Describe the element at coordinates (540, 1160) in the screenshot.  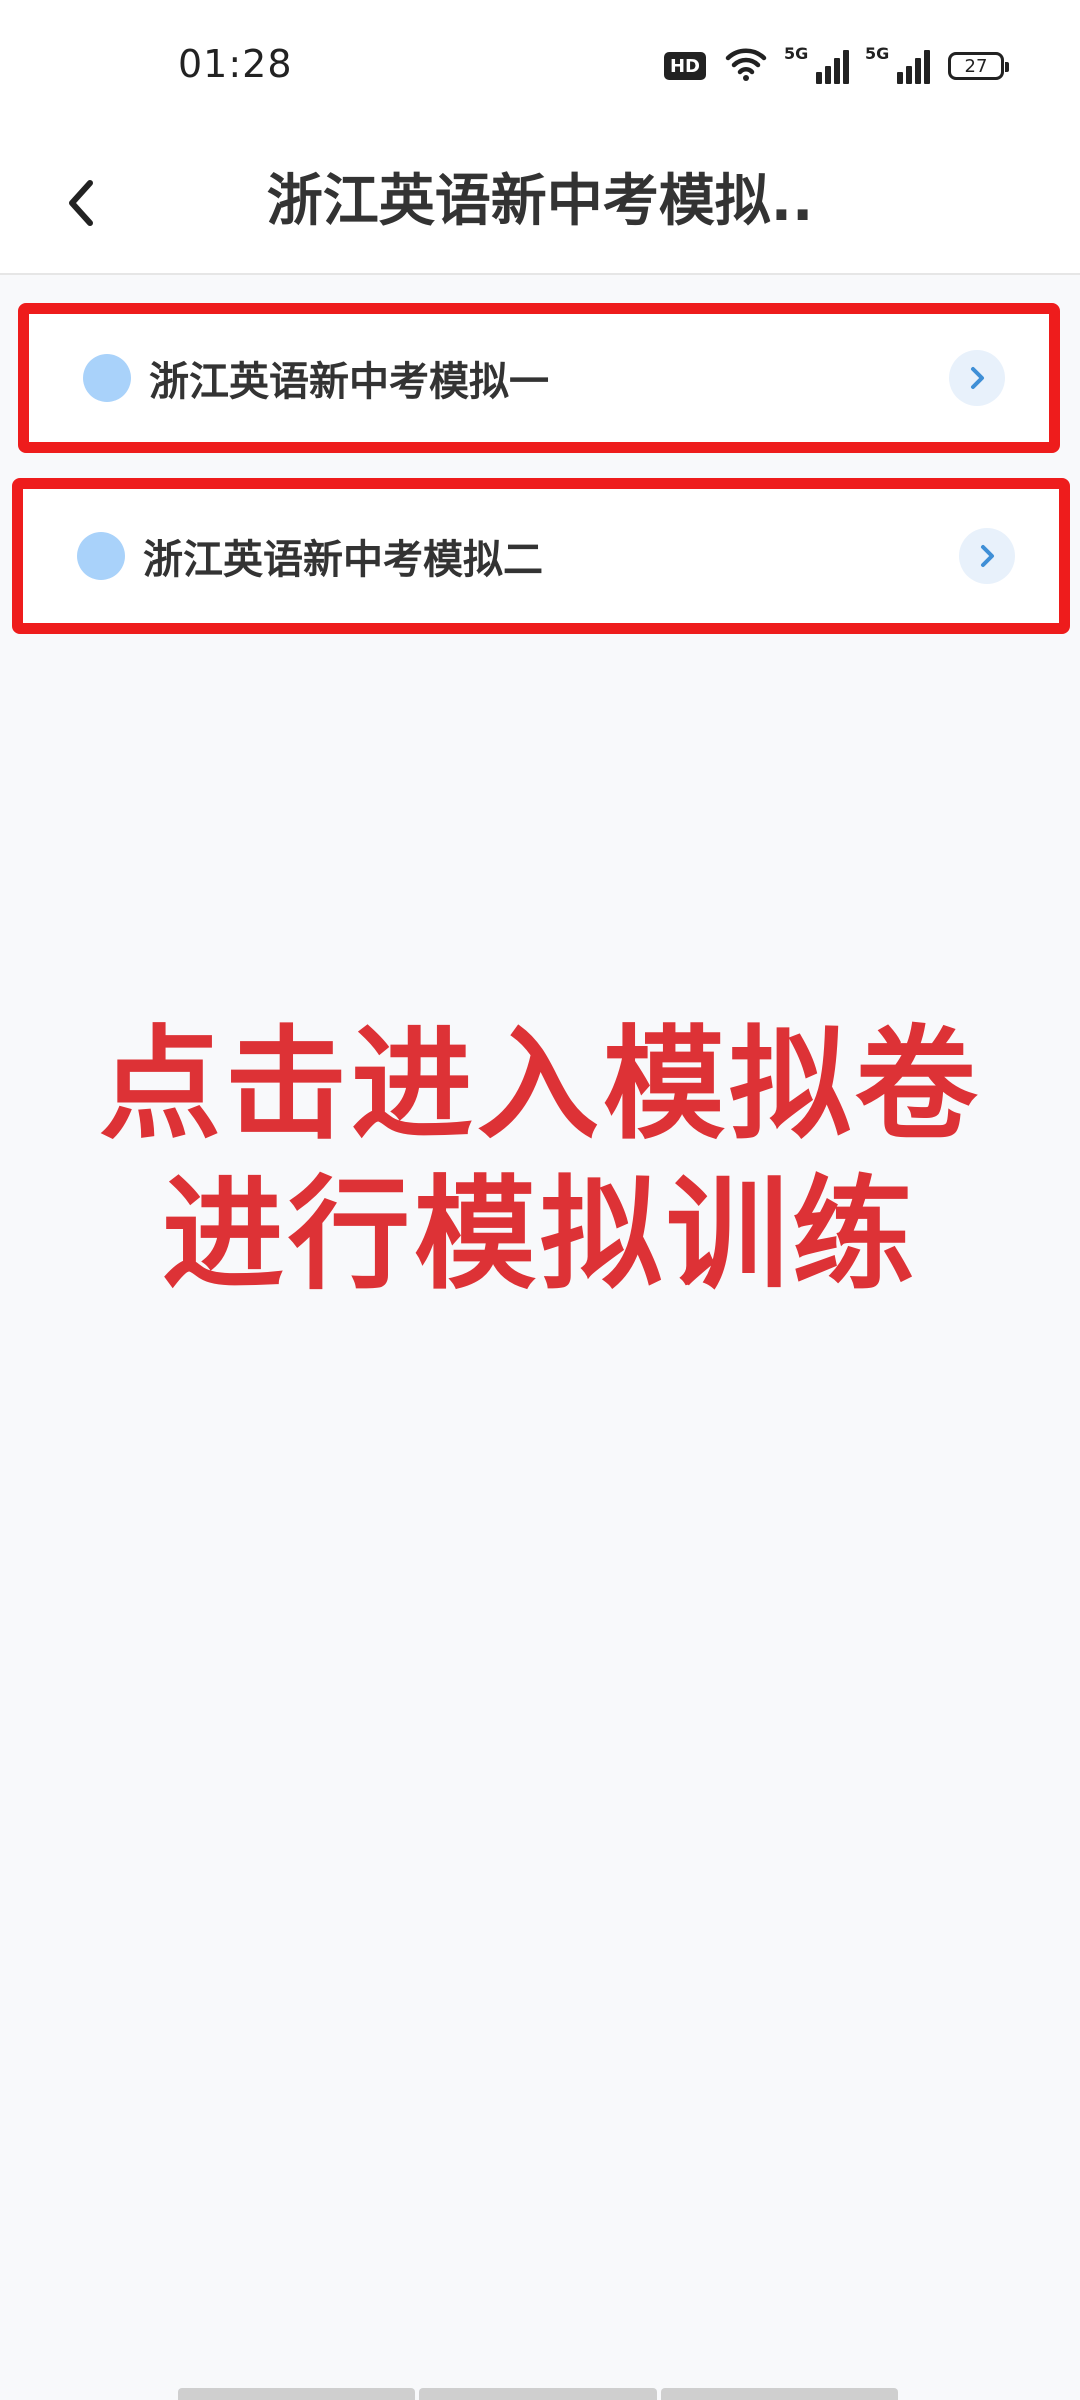
I see `instruction-caption: 点击进入模拟卷 进行模拟训练` at that location.